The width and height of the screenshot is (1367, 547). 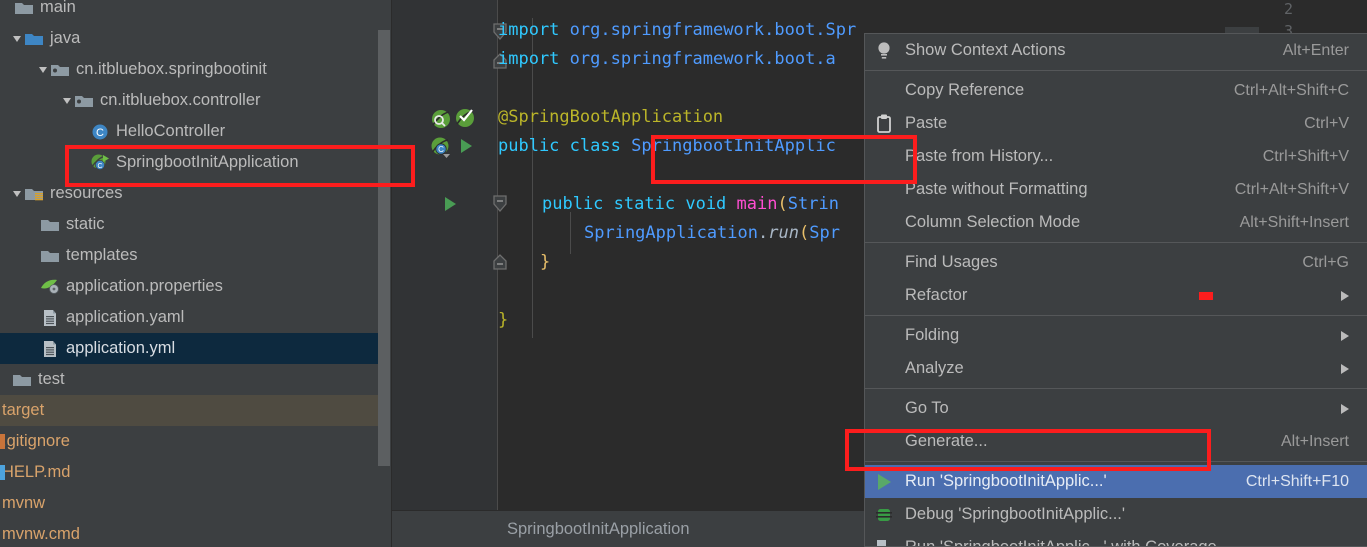 I want to click on tree-item-application-yml: application.yml, so click(x=189, y=348).